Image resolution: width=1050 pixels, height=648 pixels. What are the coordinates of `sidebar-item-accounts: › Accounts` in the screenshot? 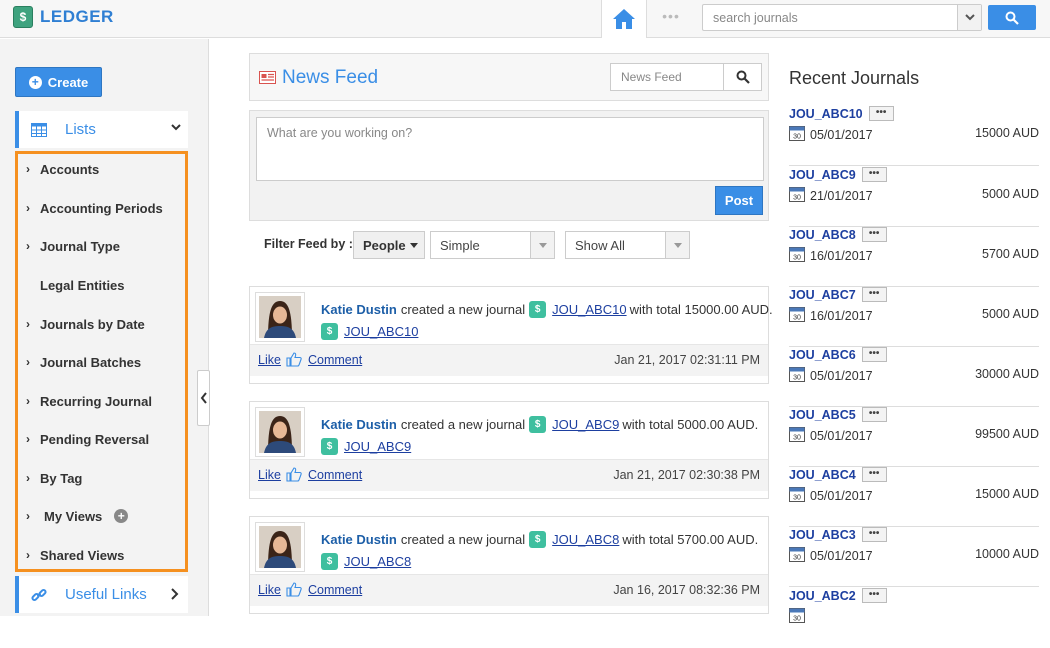 It's located at (62, 169).